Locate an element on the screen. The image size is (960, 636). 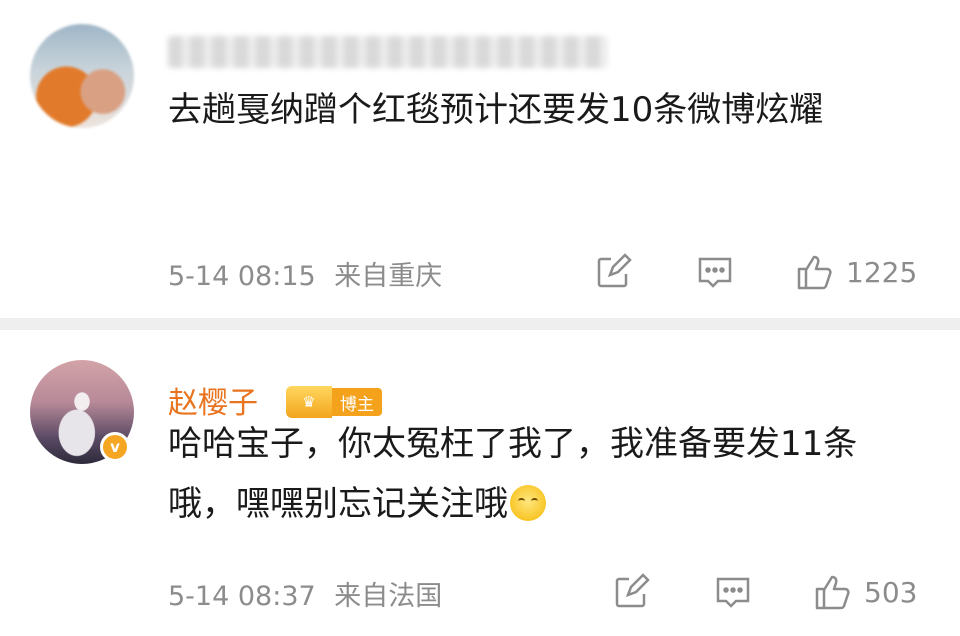
like-button: 1225 is located at coordinates (856, 272).